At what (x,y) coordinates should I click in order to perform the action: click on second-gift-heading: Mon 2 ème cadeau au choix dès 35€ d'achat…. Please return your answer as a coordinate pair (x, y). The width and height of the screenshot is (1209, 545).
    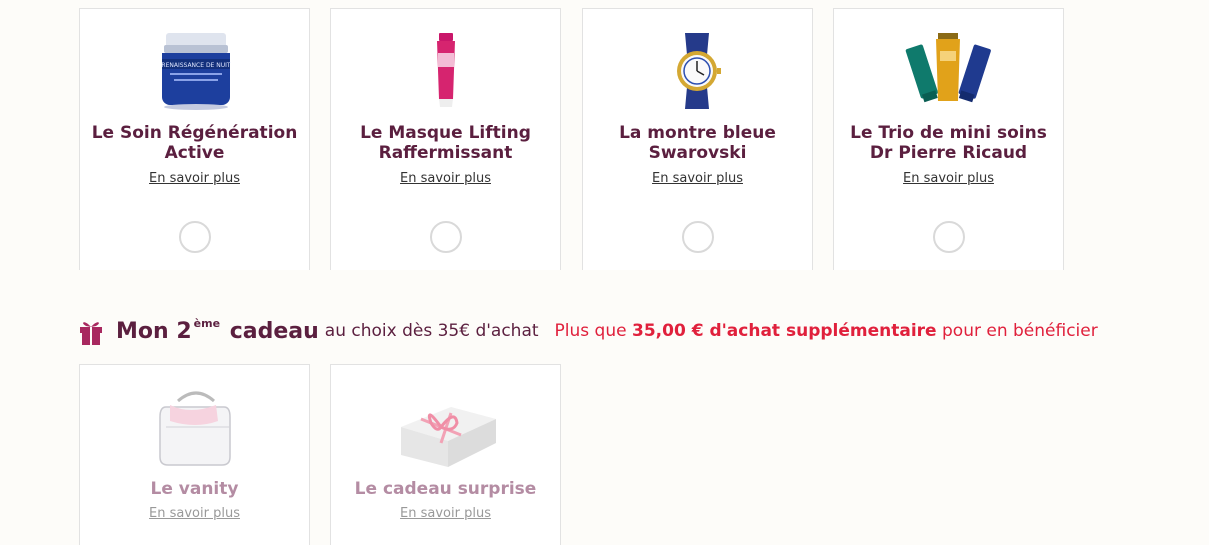
    Looking at the image, I should click on (588, 331).